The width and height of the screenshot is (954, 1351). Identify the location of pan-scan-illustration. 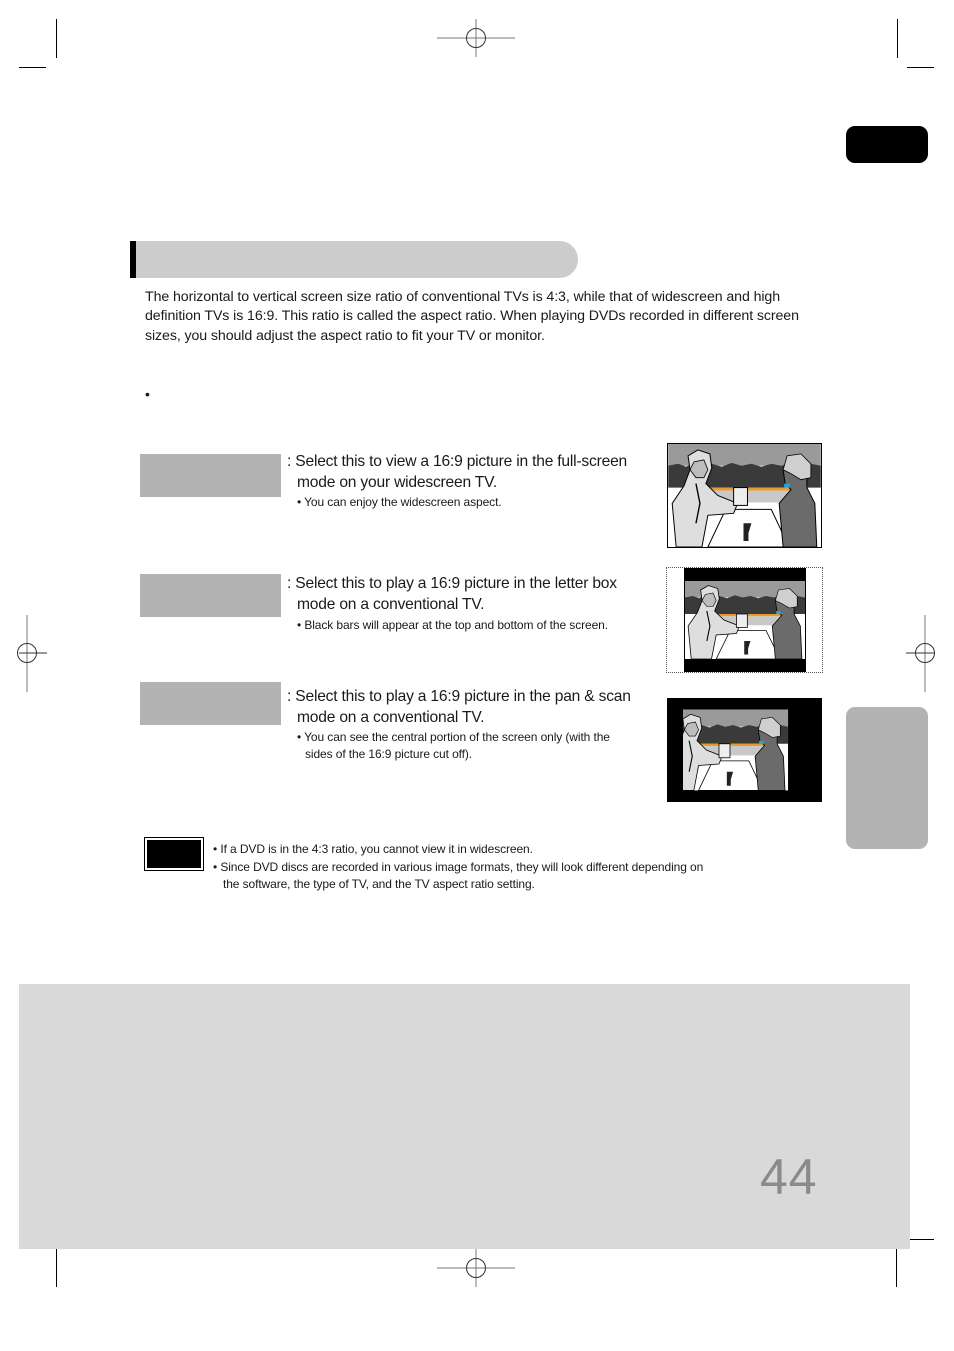
(744, 750).